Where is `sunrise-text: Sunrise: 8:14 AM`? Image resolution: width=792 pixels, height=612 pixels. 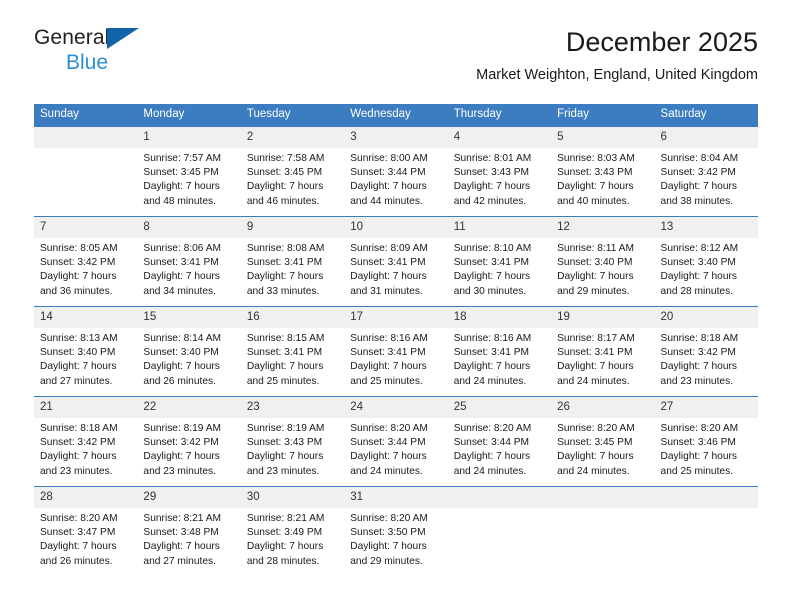
sunrise-text: Sunrise: 8:14 AM is located at coordinates (182, 338).